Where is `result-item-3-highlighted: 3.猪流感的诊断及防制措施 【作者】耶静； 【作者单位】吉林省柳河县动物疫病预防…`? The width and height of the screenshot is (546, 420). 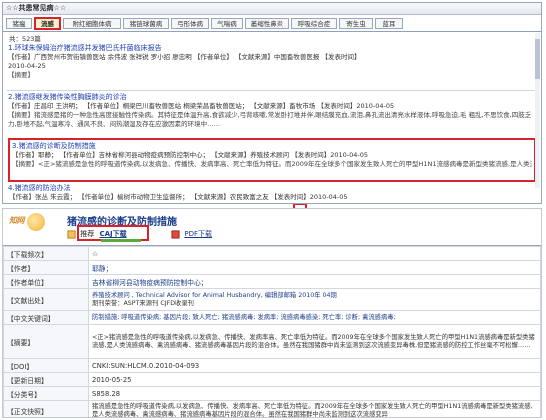
result-item-3-highlighted: 3.猪流感的诊断及防制措施 【作者】耶静； 【作者单位】吉林省柳河县动物疫病预防… is located at coordinates (272, 160).